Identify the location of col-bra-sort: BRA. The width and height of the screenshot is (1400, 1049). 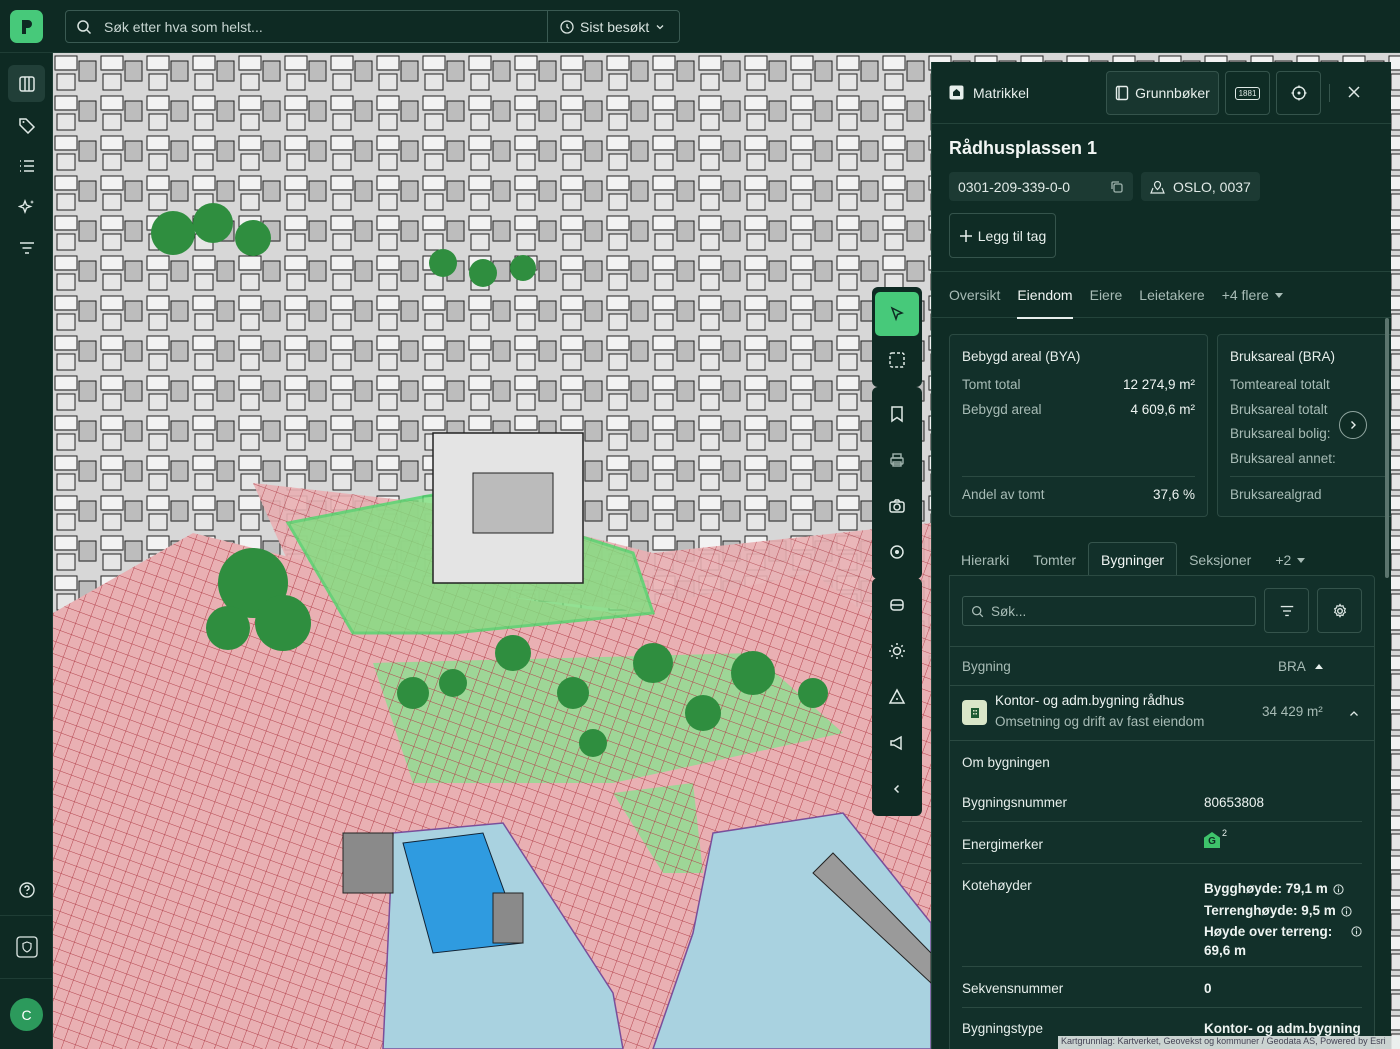
(1301, 666).